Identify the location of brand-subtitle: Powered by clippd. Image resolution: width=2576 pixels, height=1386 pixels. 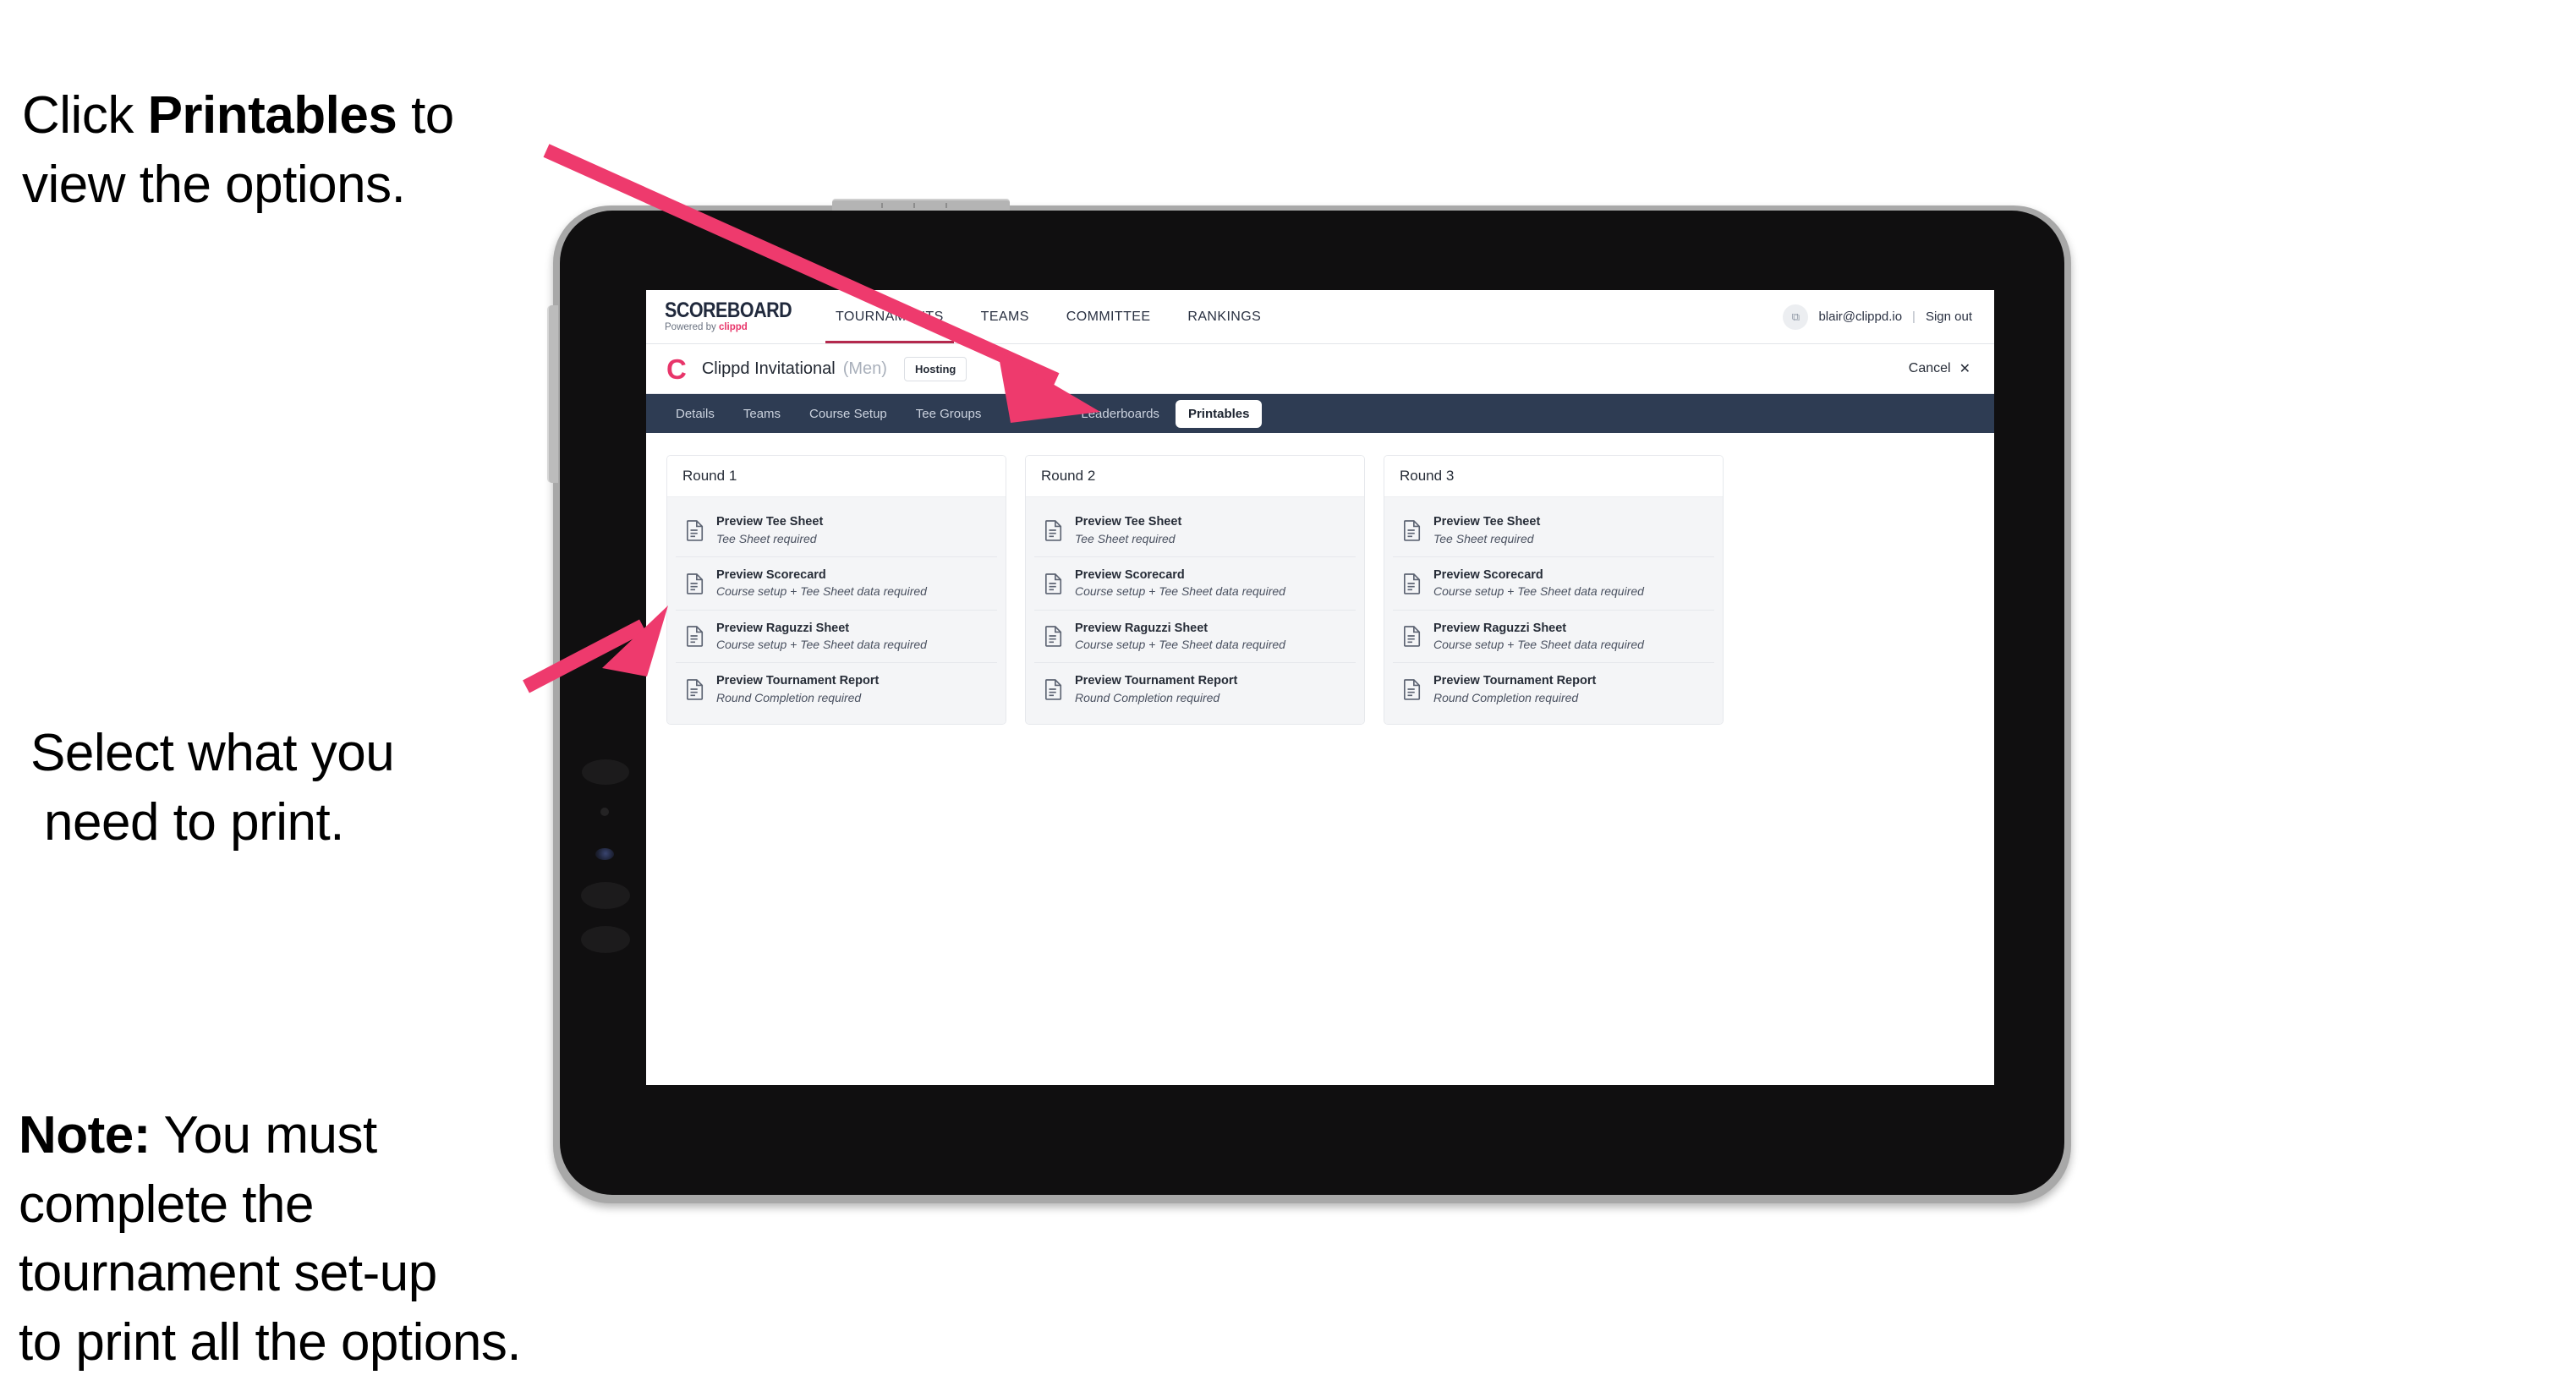
(741, 328).